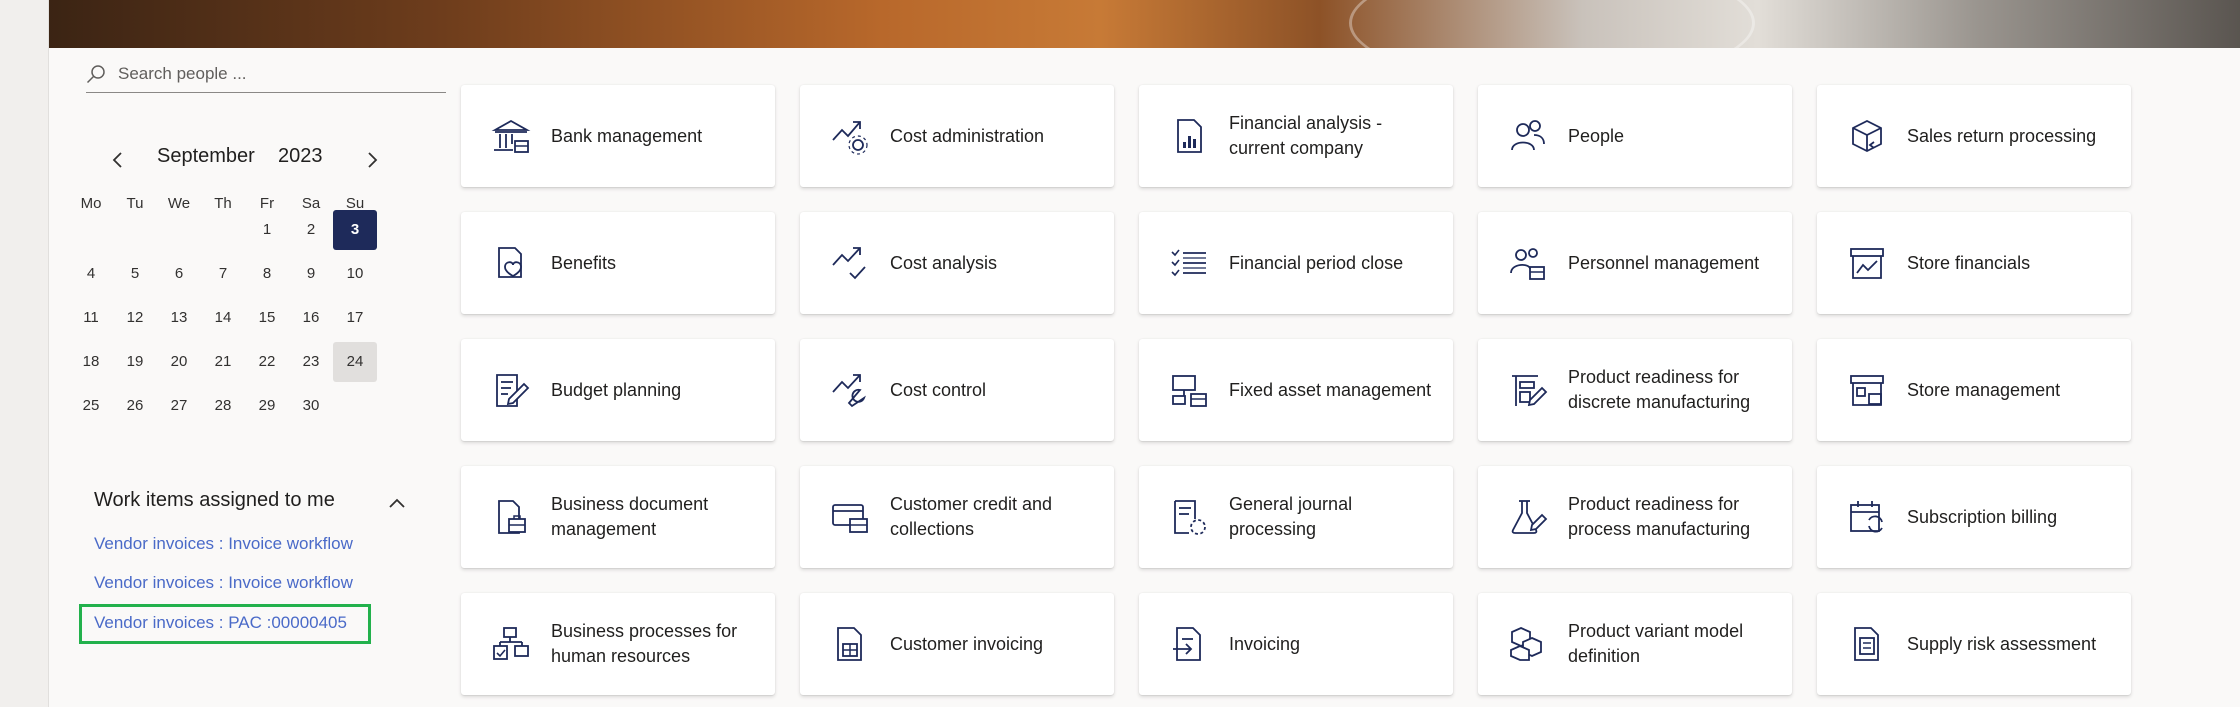  I want to click on tile-financial-analysis-current-company: Financial analysis - current company, so click(1296, 136).